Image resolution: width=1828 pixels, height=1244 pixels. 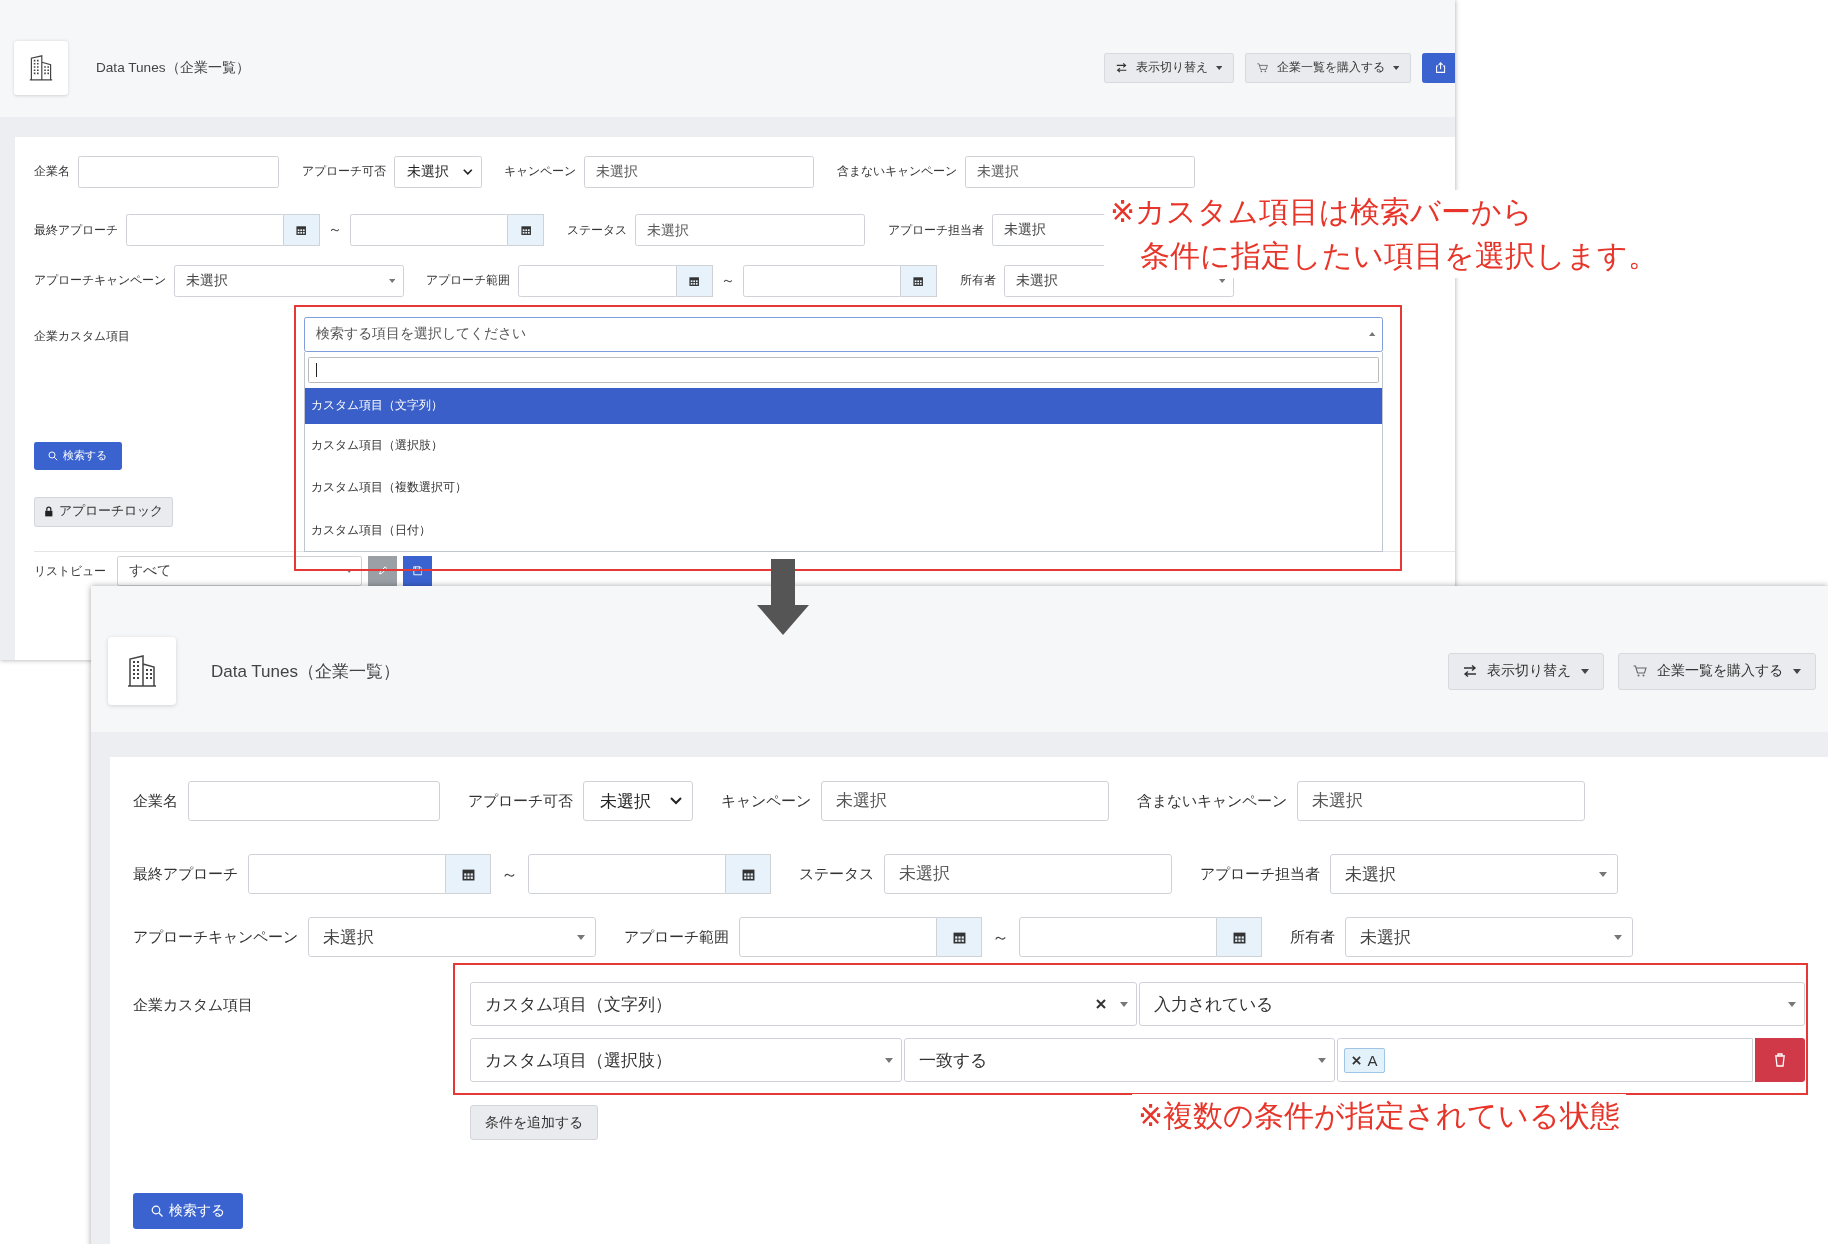 I want to click on clear-icon, so click(x=1100, y=1004).